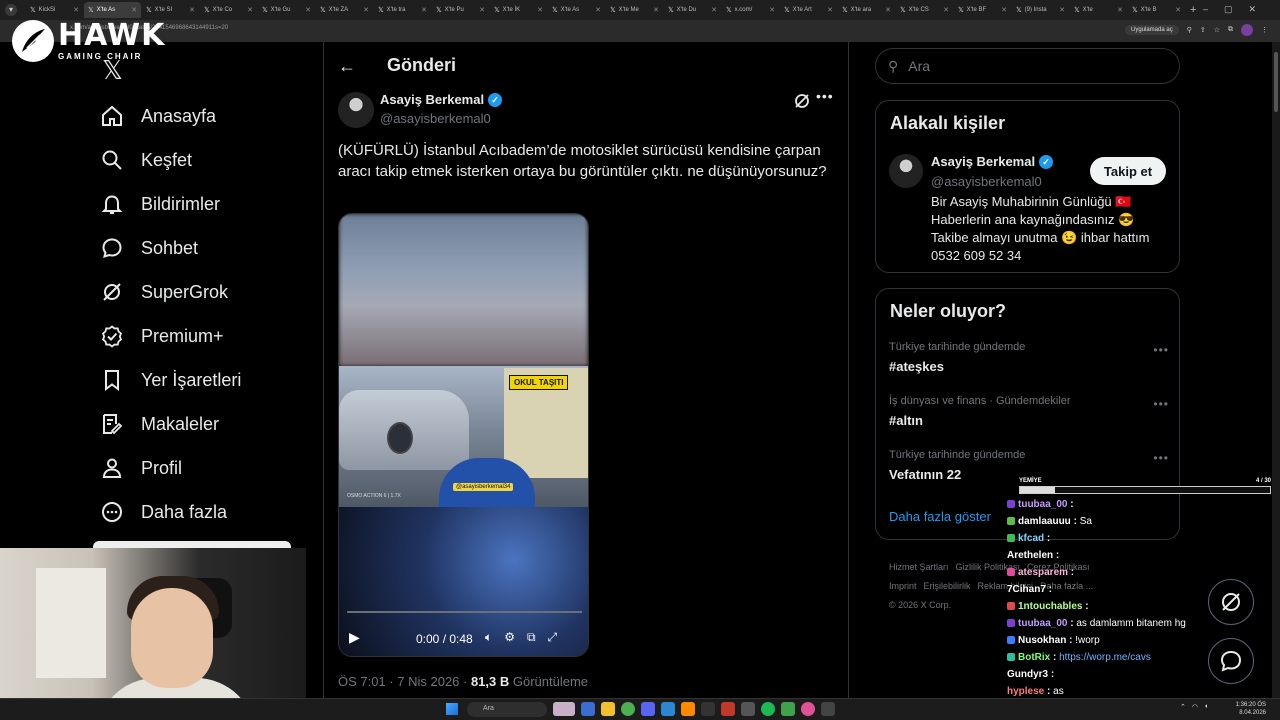 This screenshot has height=720, width=1280. What do you see at coordinates (11, 10) in the screenshot?
I see `tab-menu-button: ▾` at bounding box center [11, 10].